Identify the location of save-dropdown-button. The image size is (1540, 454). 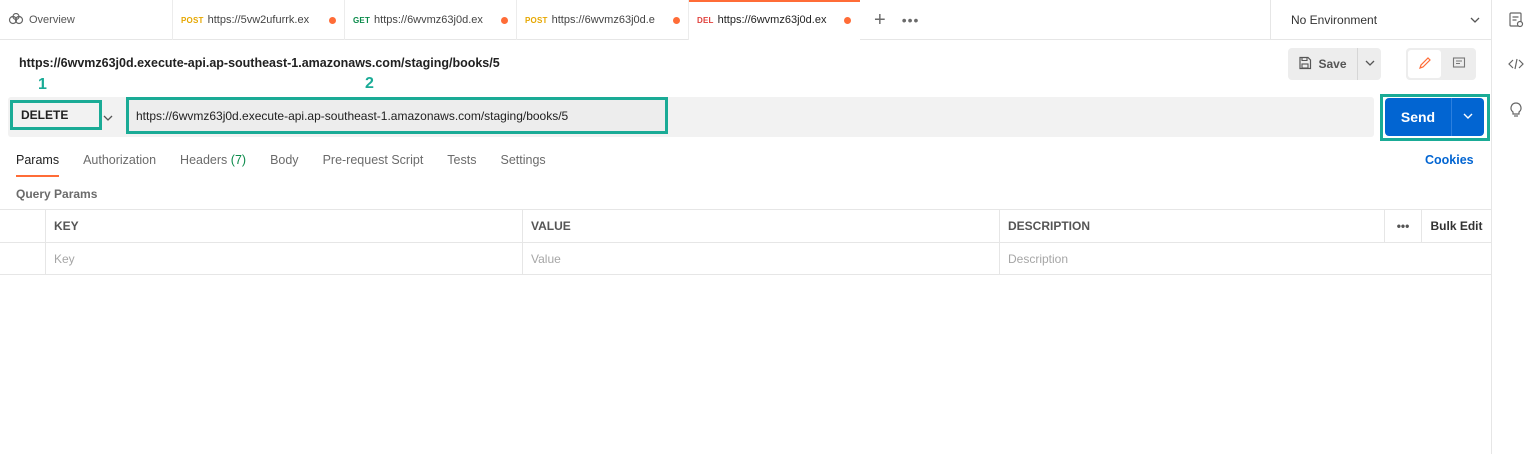
(1369, 64).